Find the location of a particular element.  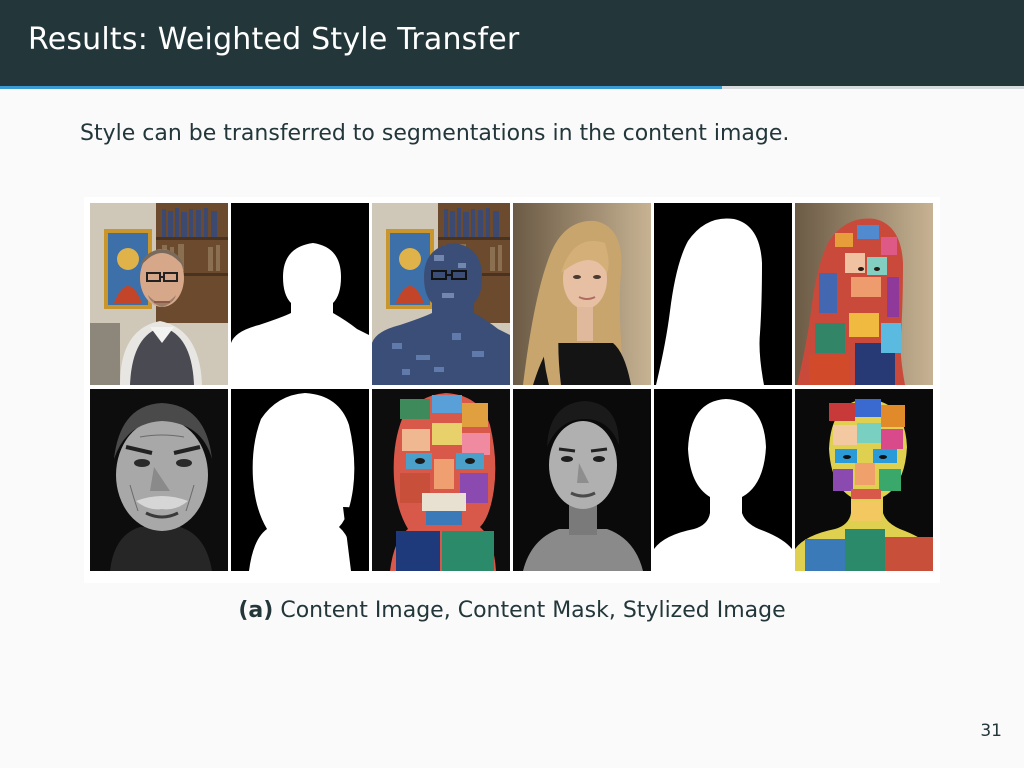

stylized-image-older-man is located at coordinates (441, 480).